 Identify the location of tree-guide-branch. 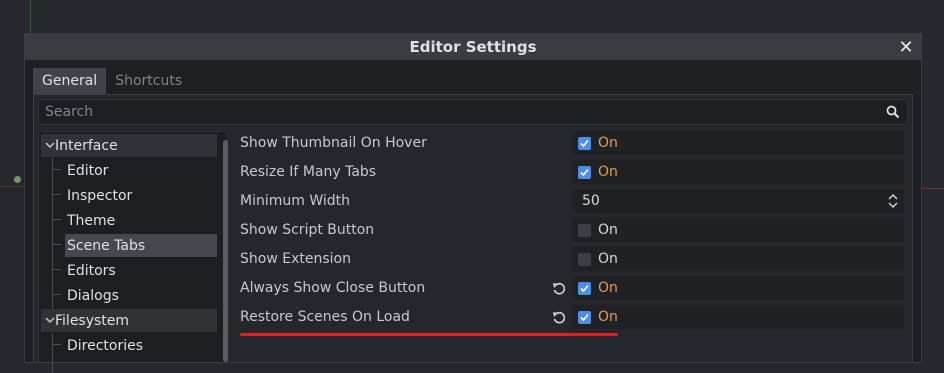
(56, 244).